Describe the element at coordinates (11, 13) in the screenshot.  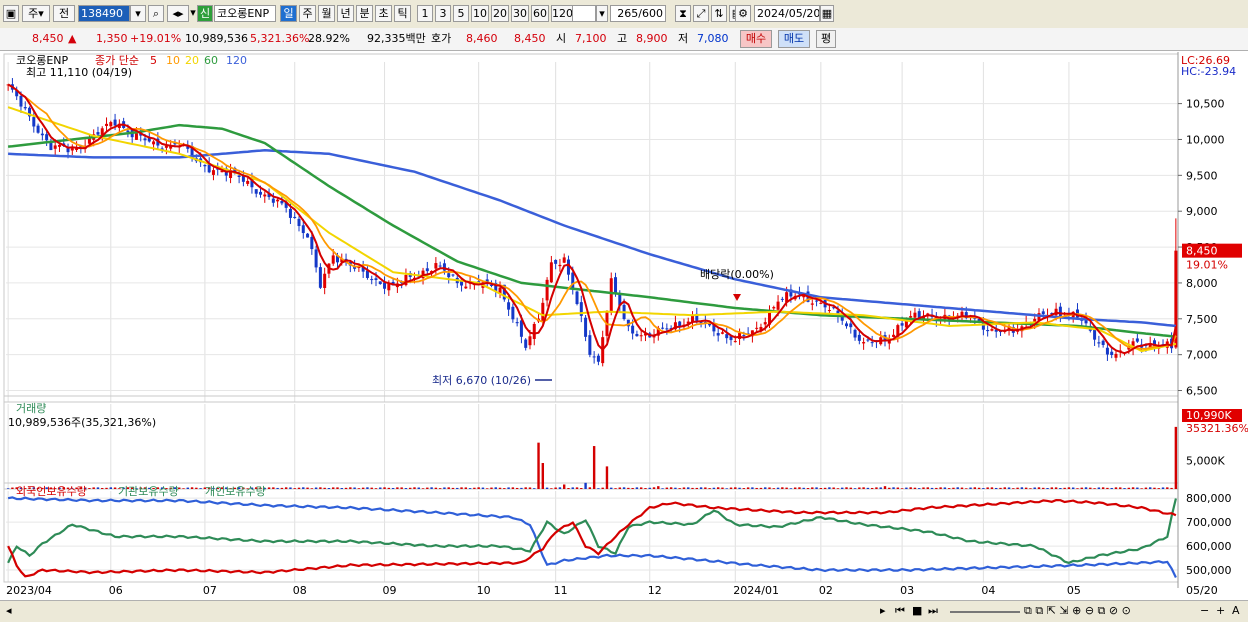
I see `layout-icon: ▣` at that location.